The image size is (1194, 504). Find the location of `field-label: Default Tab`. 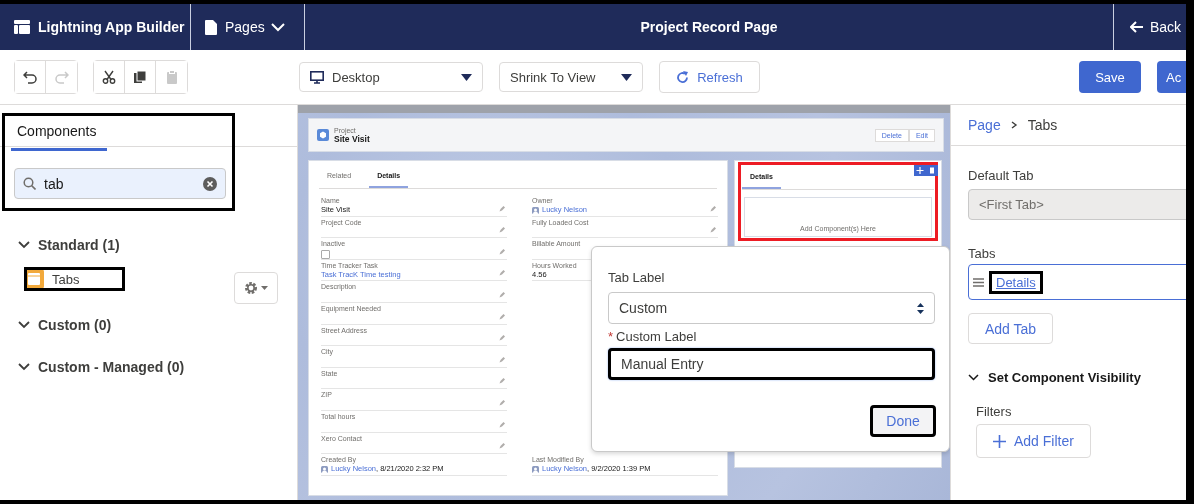

field-label: Default Tab is located at coordinates (1001, 175).